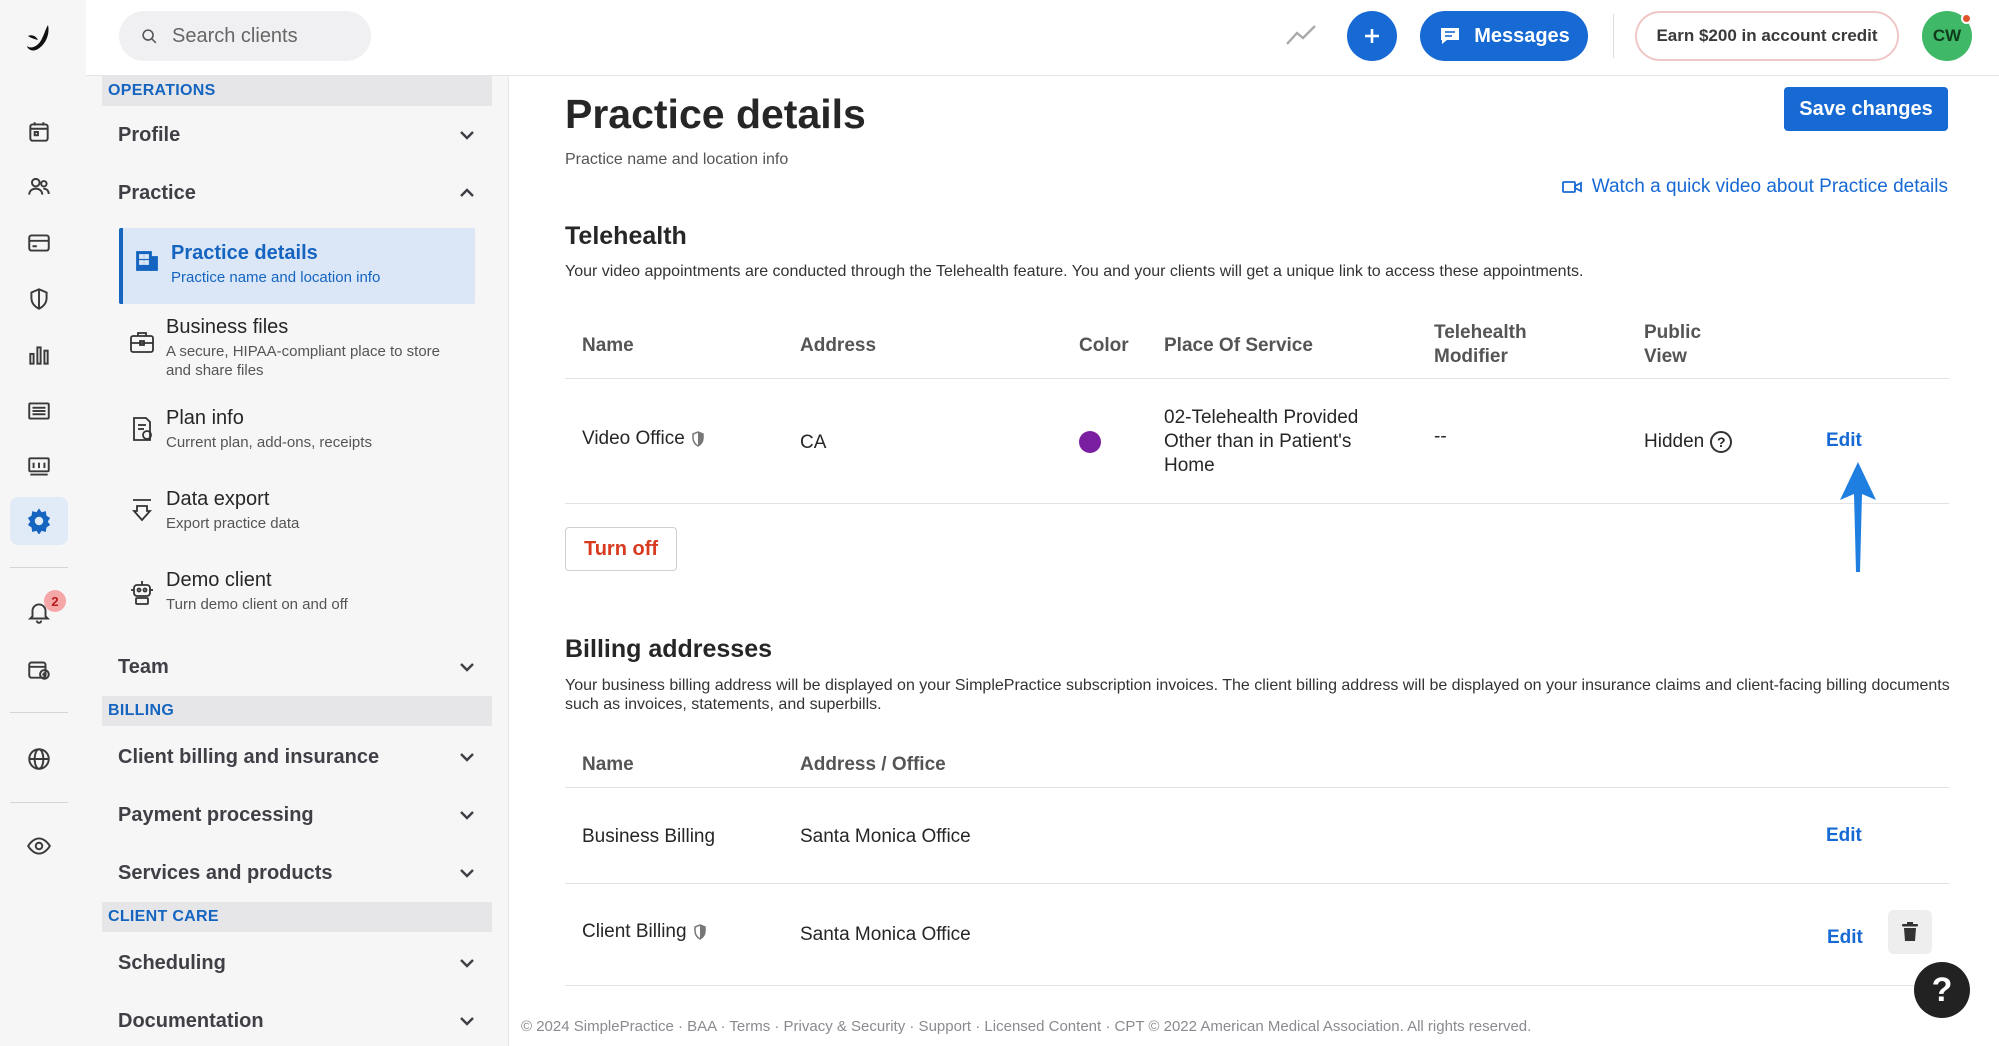  I want to click on top-bar: Messages Earn $200 in account credit CW, so click(1042, 38).